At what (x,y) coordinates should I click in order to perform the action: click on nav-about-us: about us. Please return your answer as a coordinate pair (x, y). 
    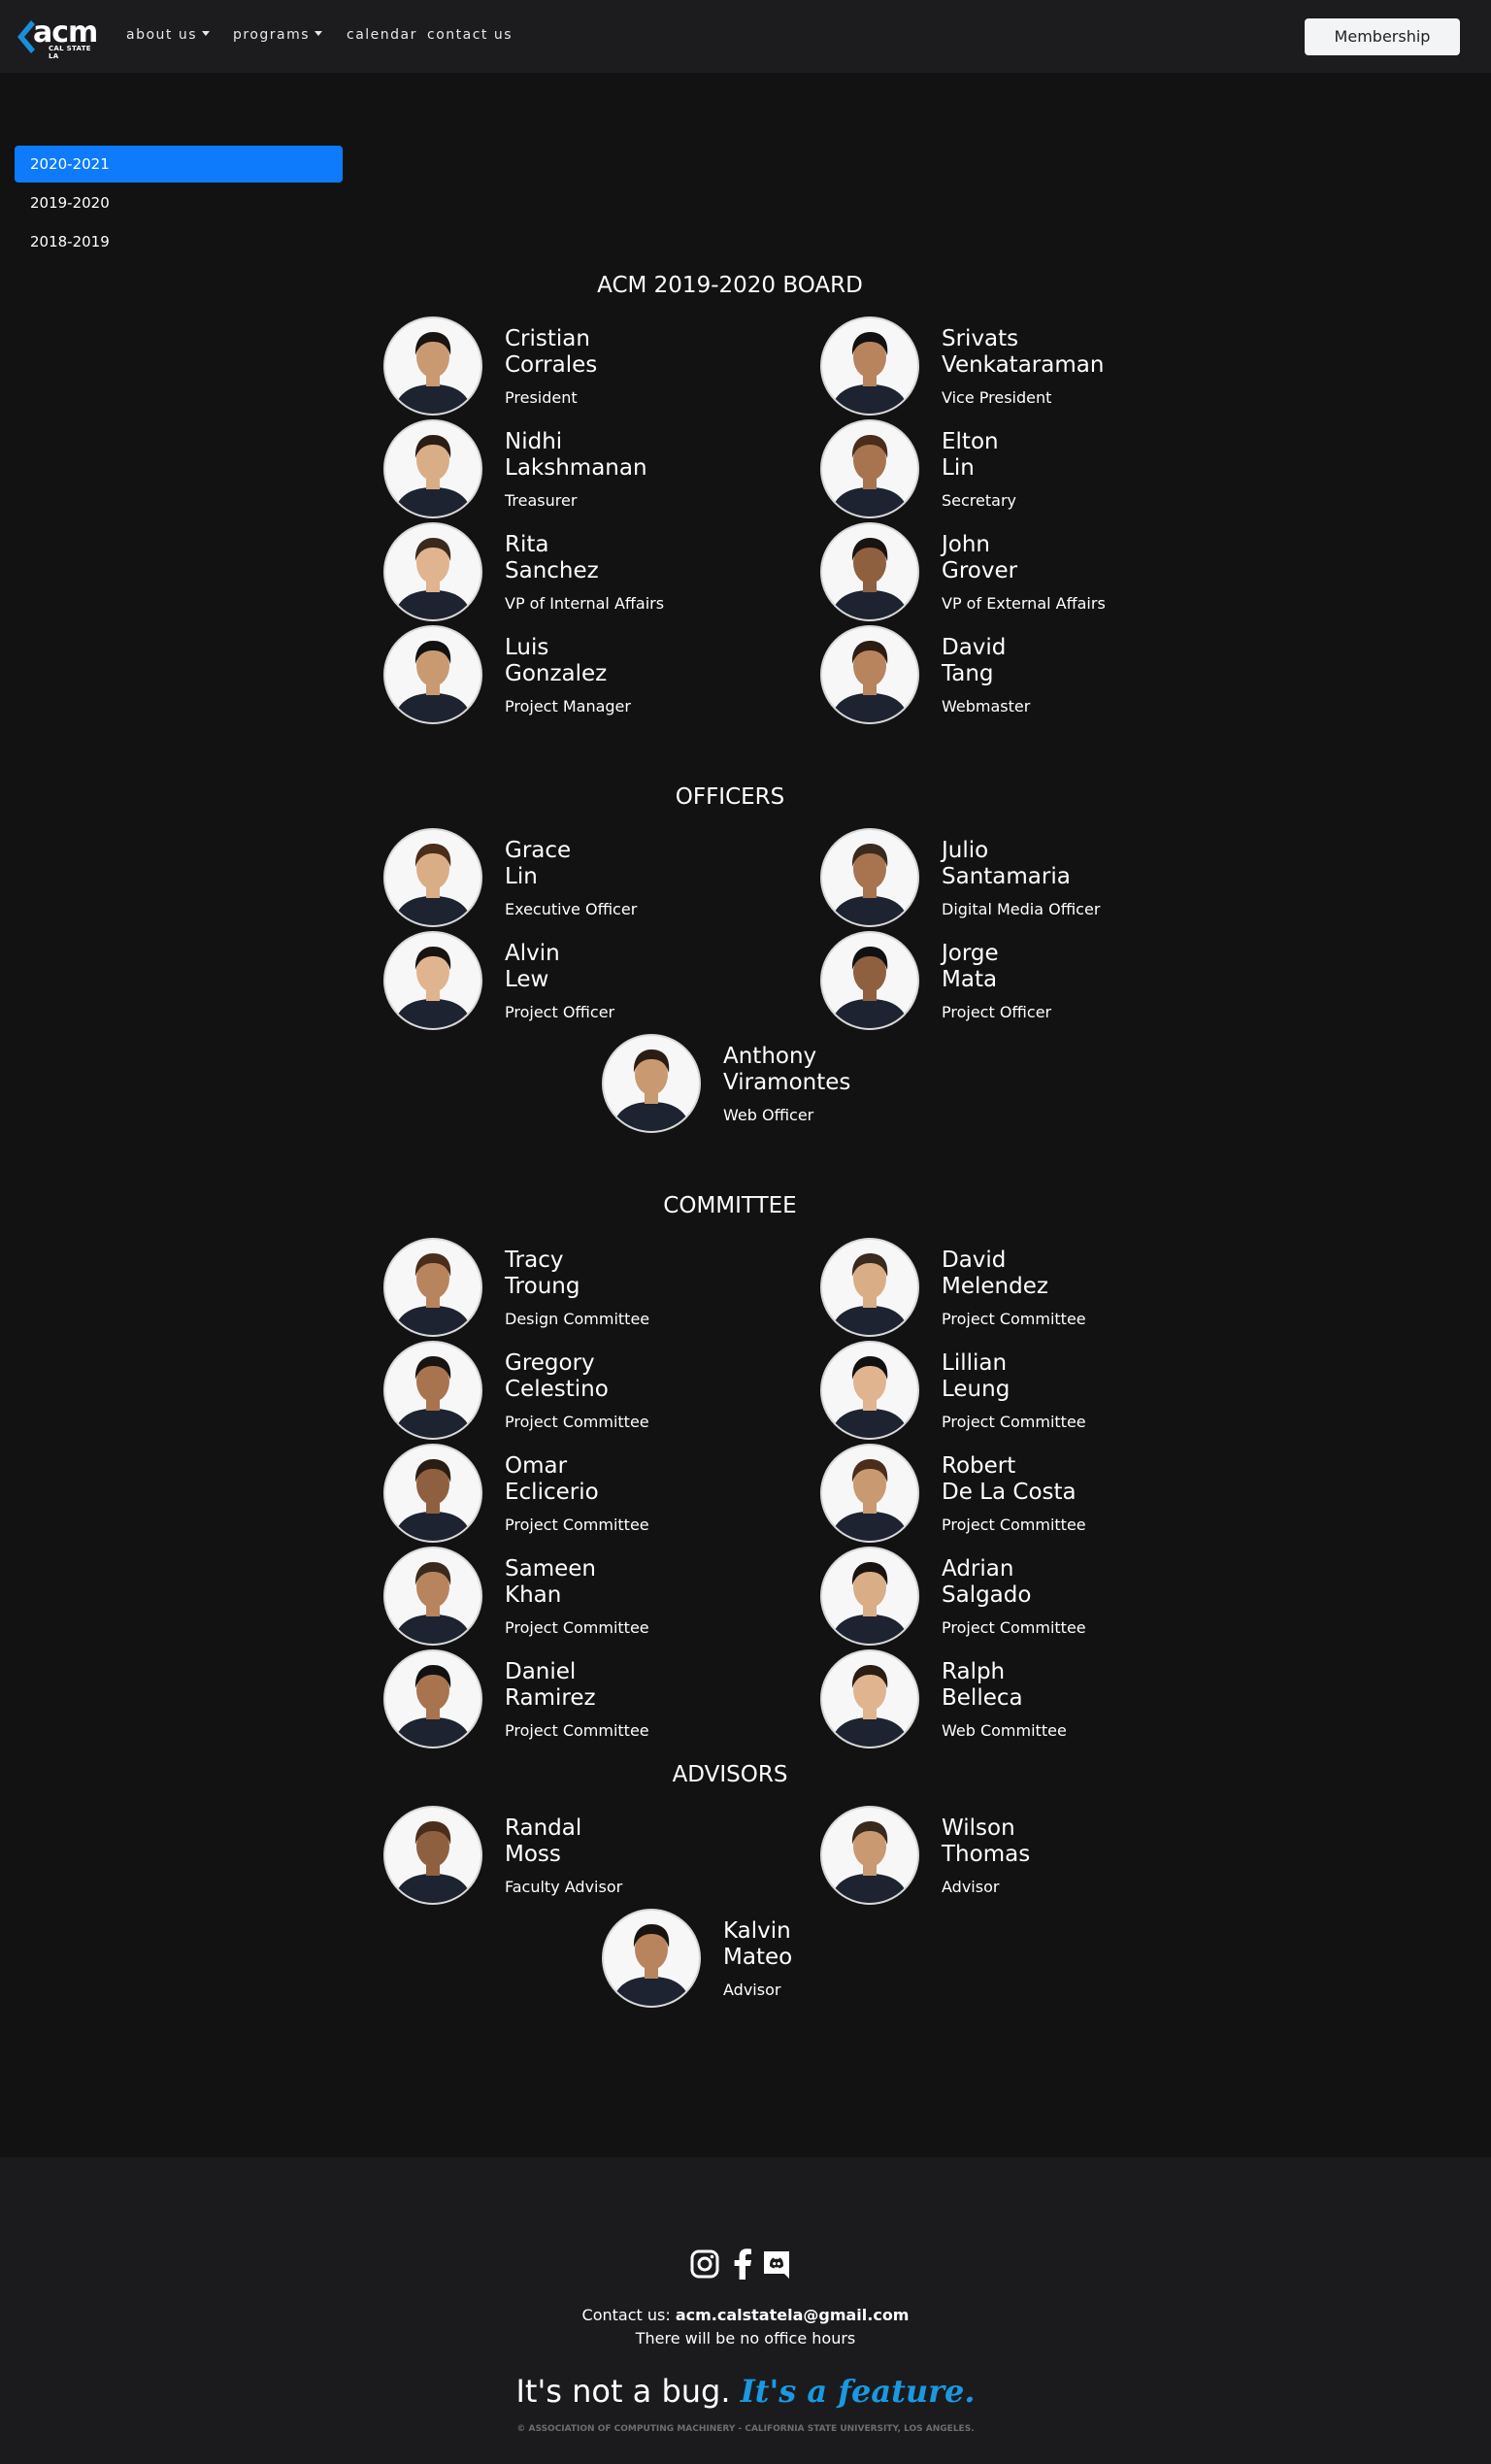
    Looking at the image, I should click on (169, 35).